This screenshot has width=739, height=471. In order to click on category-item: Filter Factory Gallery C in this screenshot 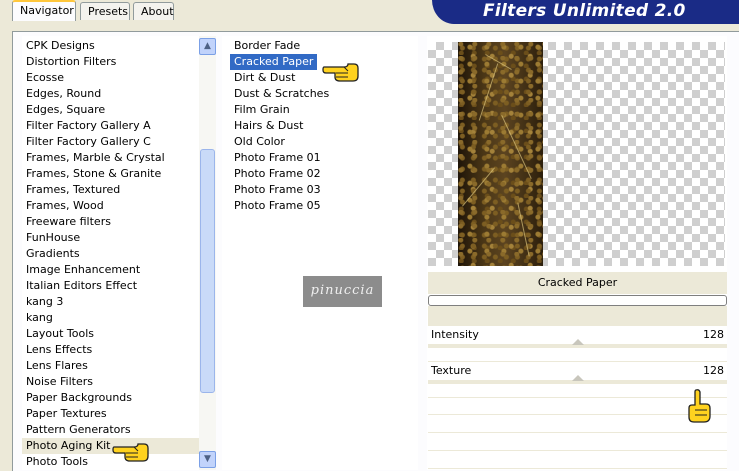, I will do `click(110, 142)`.